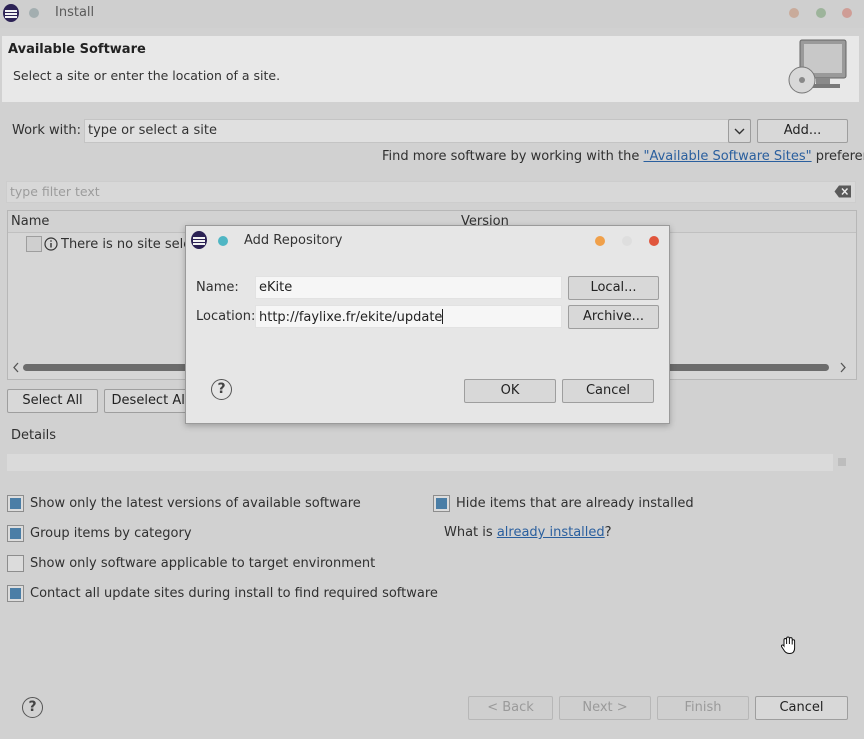 The height and width of the screenshot is (739, 864). What do you see at coordinates (728, 156) in the screenshot?
I see `available-software-sites-link: "Available Software Sites"` at bounding box center [728, 156].